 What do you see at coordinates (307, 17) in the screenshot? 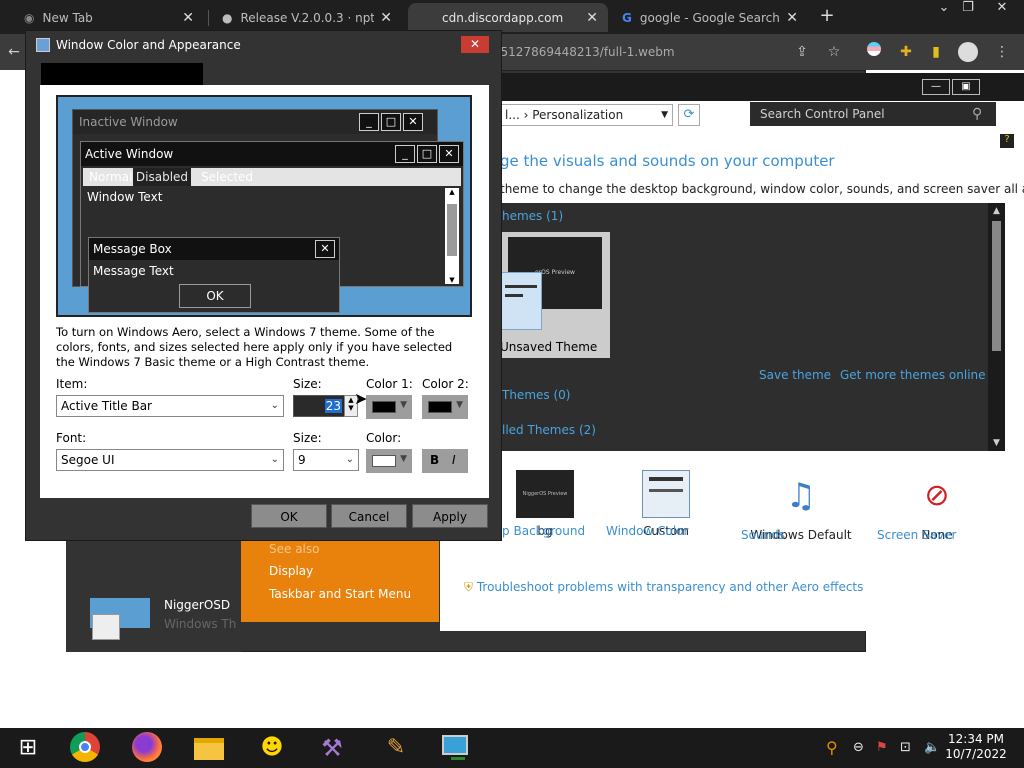
I see `tab-release: ● Release V.2.0.0.3 · nptr/... ✕` at bounding box center [307, 17].